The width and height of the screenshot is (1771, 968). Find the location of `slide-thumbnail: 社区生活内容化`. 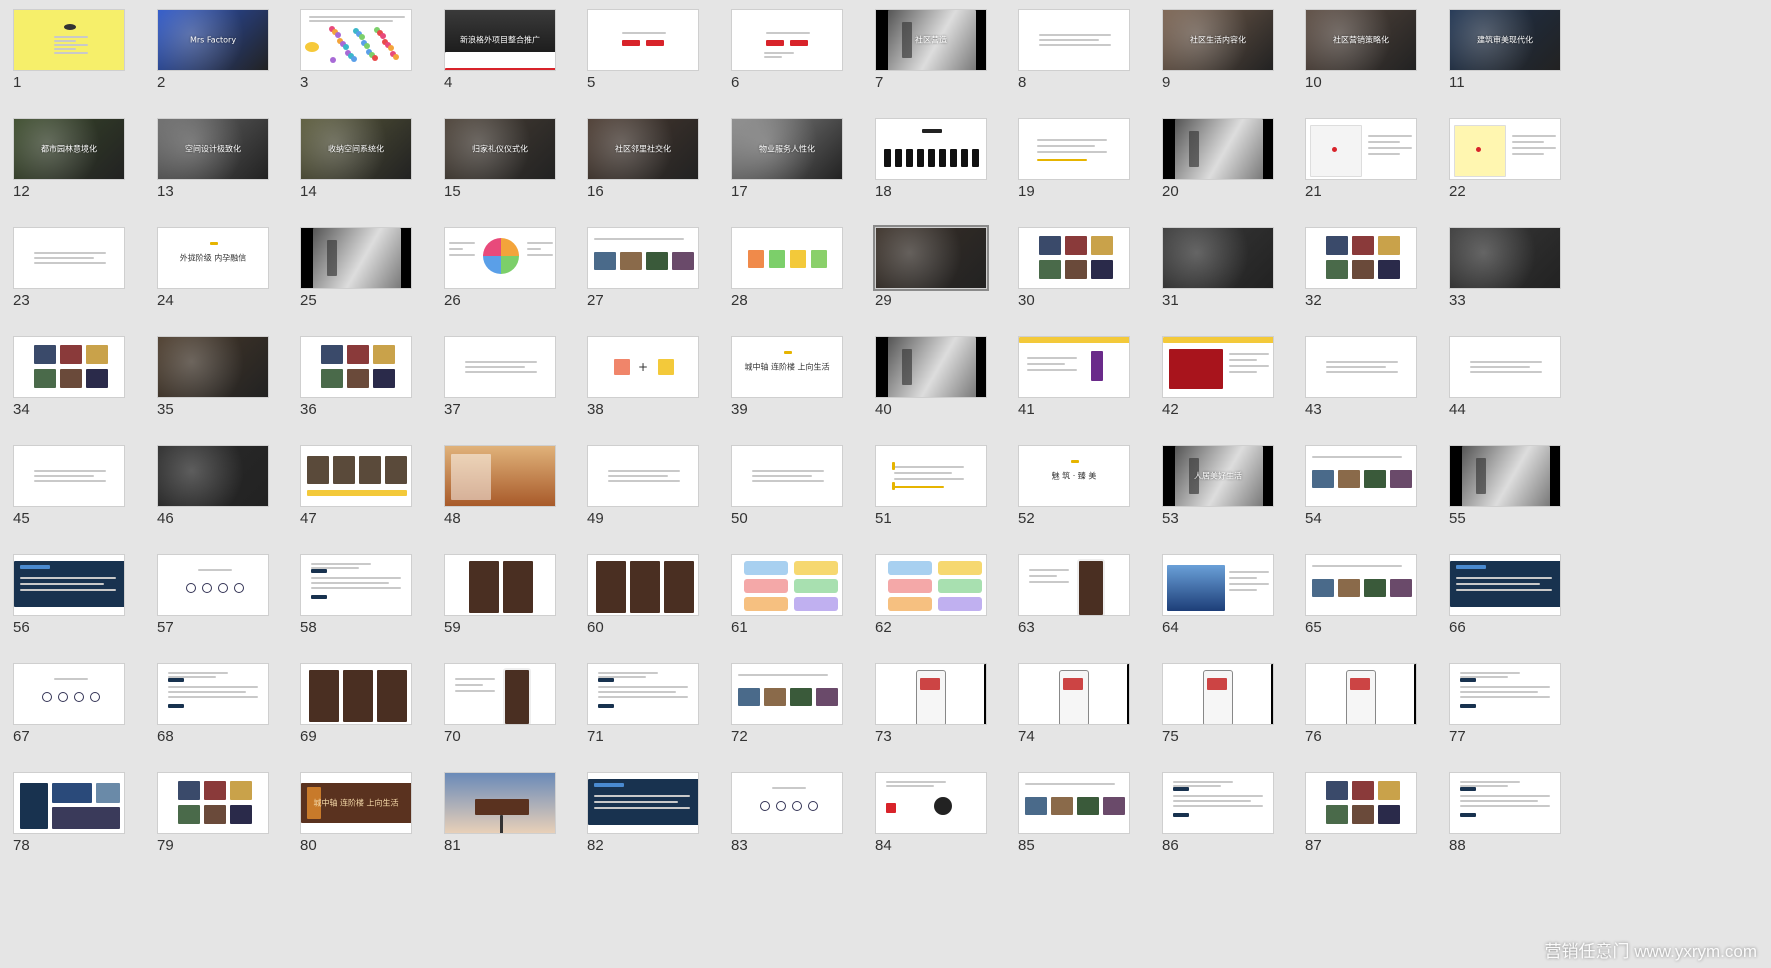

slide-thumbnail: 社区生活内容化 is located at coordinates (1218, 40).